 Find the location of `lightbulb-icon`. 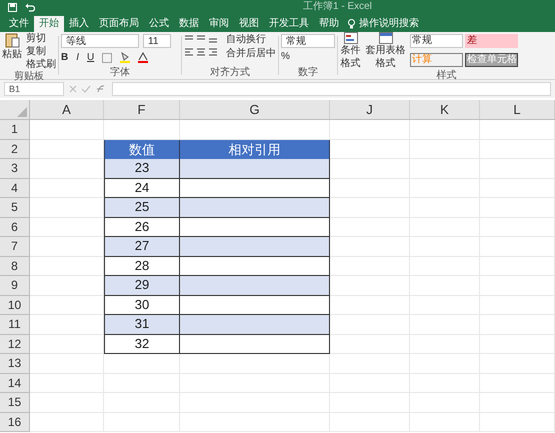

lightbulb-icon is located at coordinates (351, 24).